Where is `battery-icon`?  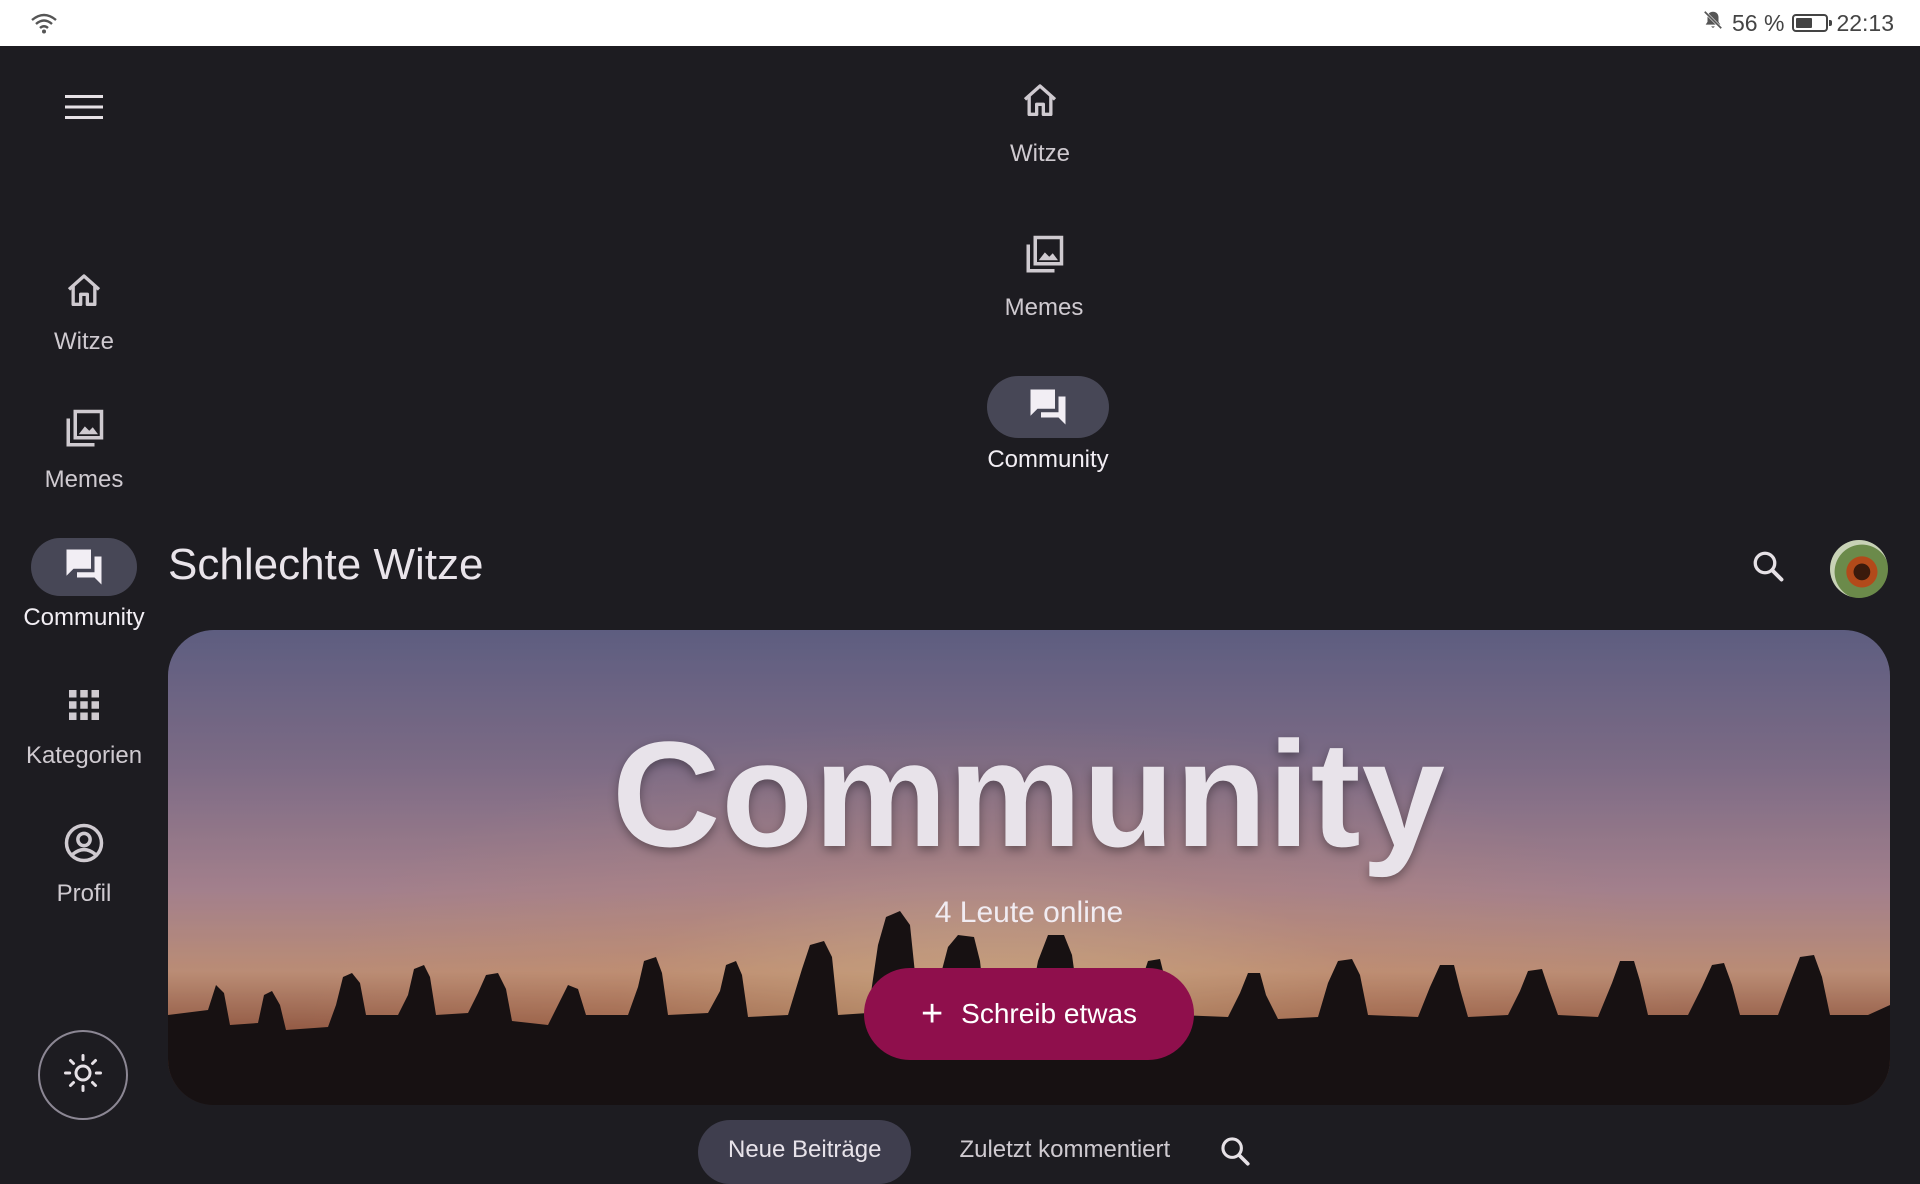 battery-icon is located at coordinates (1812, 23).